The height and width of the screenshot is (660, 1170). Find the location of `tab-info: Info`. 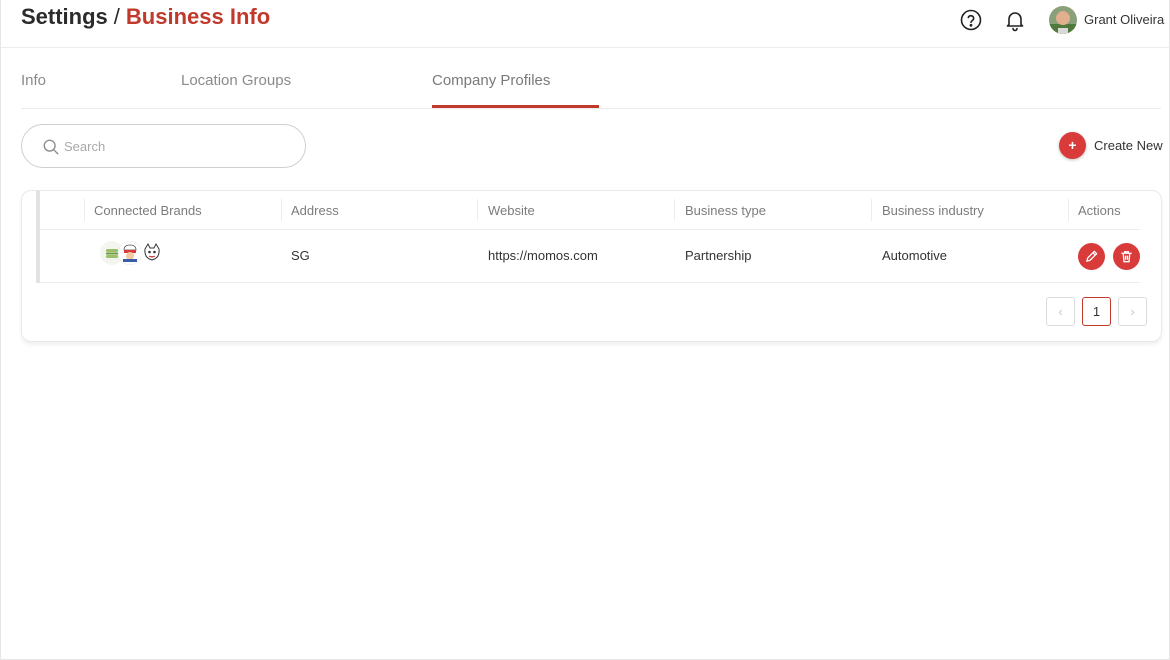

tab-info: Info is located at coordinates (33, 80).